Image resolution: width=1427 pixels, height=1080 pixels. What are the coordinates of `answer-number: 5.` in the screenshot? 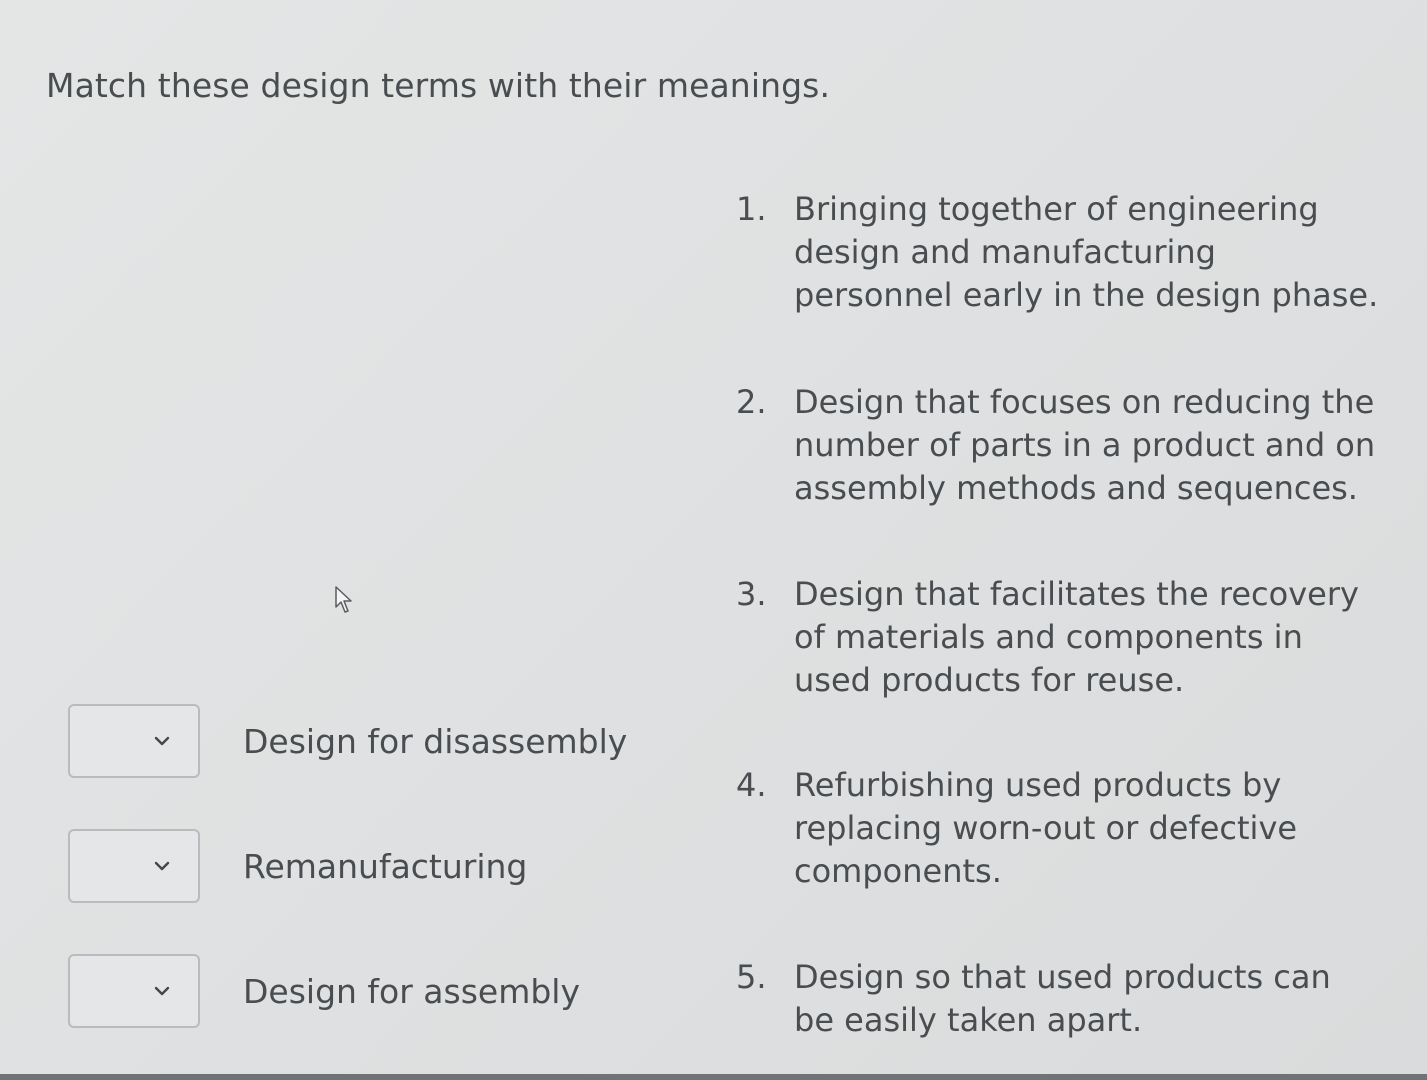 It's located at (751, 977).